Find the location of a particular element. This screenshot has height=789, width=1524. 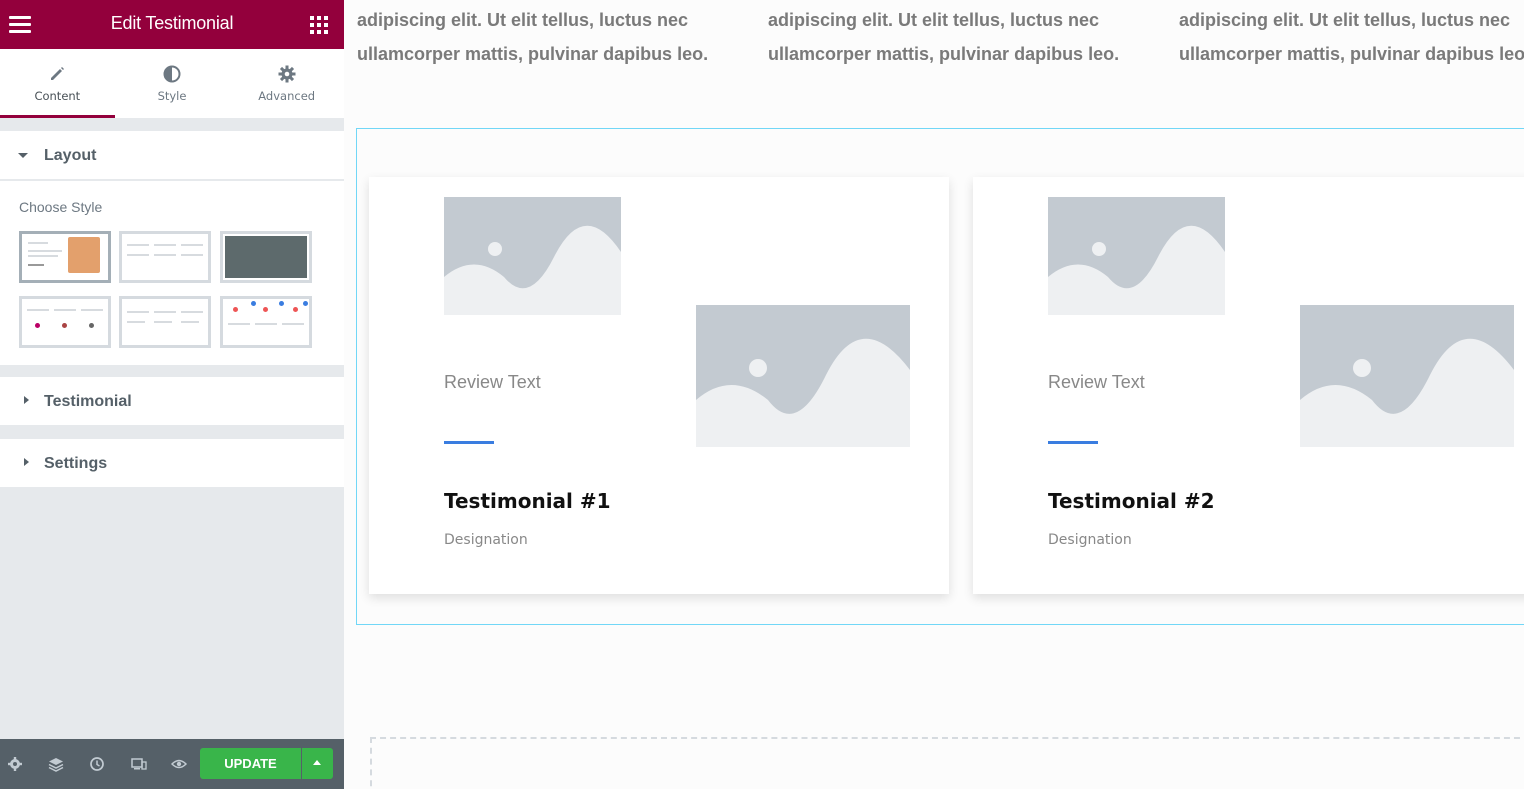

panel-header: Edit Testimonial is located at coordinates (172, 24).